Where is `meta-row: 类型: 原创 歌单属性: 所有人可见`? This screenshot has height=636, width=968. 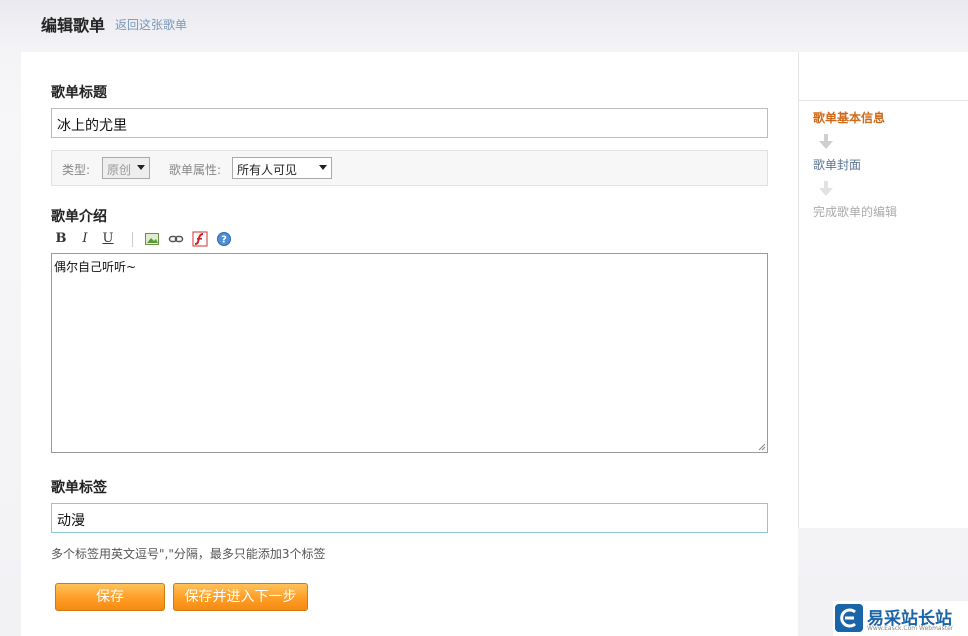 meta-row: 类型: 原创 歌单属性: 所有人可见 is located at coordinates (409, 168).